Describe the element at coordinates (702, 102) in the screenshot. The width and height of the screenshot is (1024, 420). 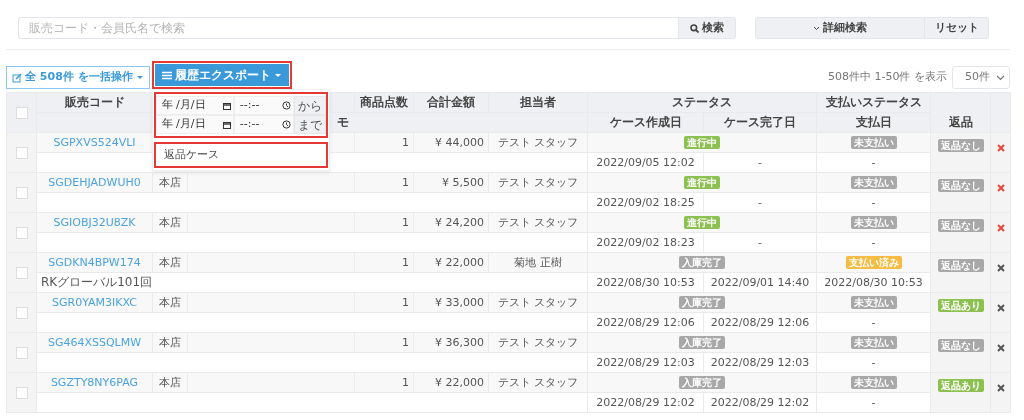
I see `column-header: ステータス` at that location.